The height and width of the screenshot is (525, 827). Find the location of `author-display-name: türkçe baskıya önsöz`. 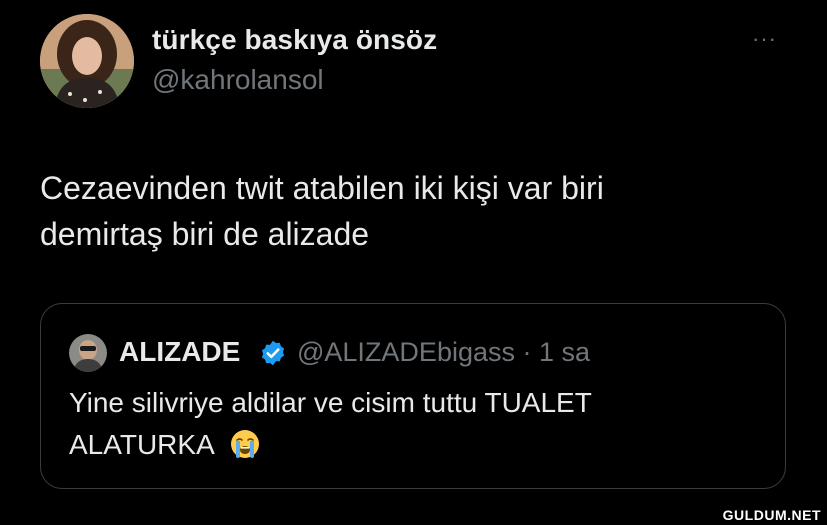

author-display-name: türkçe baskıya önsöz is located at coordinates (294, 40).